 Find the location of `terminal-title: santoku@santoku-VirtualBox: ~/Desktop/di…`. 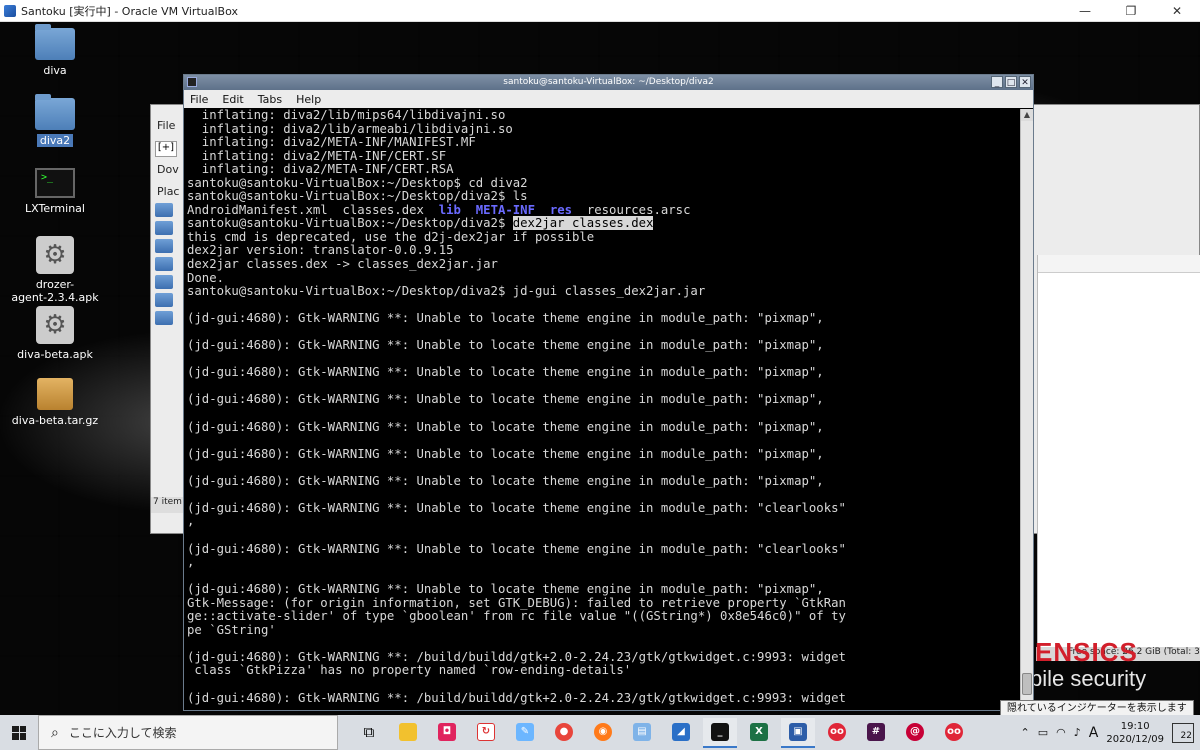

terminal-title: santoku@santoku-VirtualBox: ~/Desktop/di… is located at coordinates (608, 82).